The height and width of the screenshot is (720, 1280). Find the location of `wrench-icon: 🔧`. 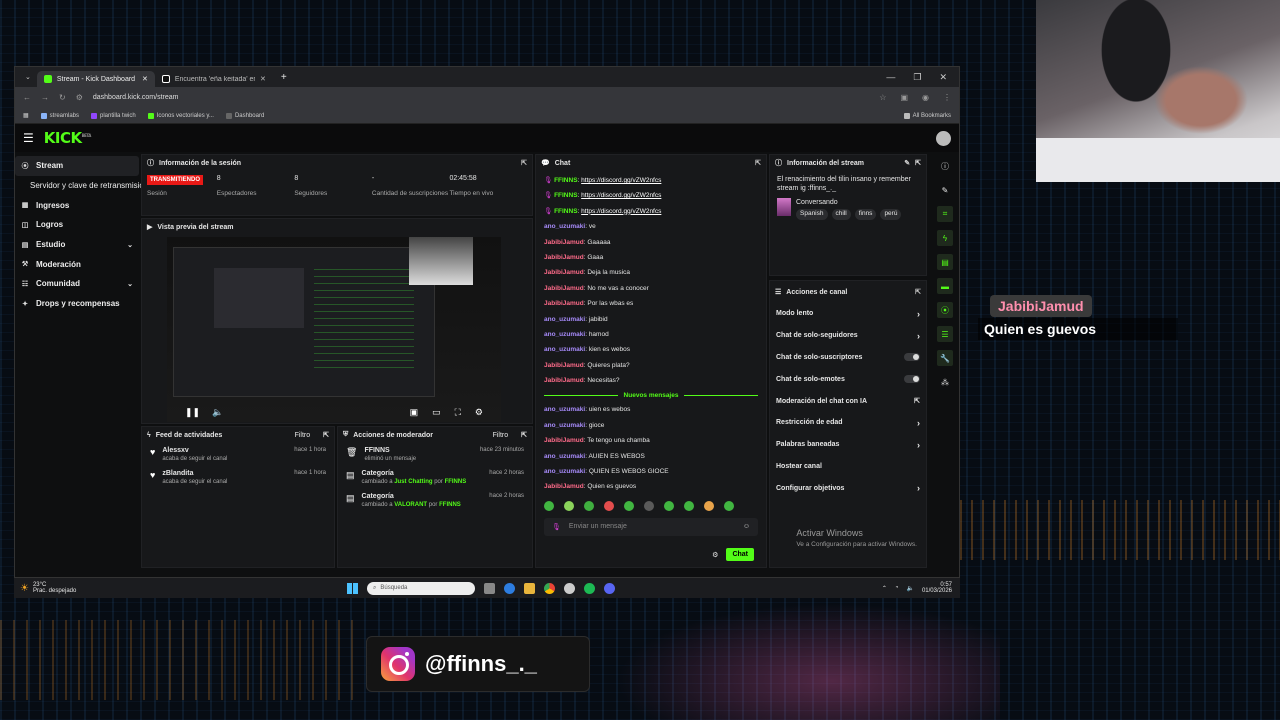

wrench-icon: 🔧 is located at coordinates (945, 358).